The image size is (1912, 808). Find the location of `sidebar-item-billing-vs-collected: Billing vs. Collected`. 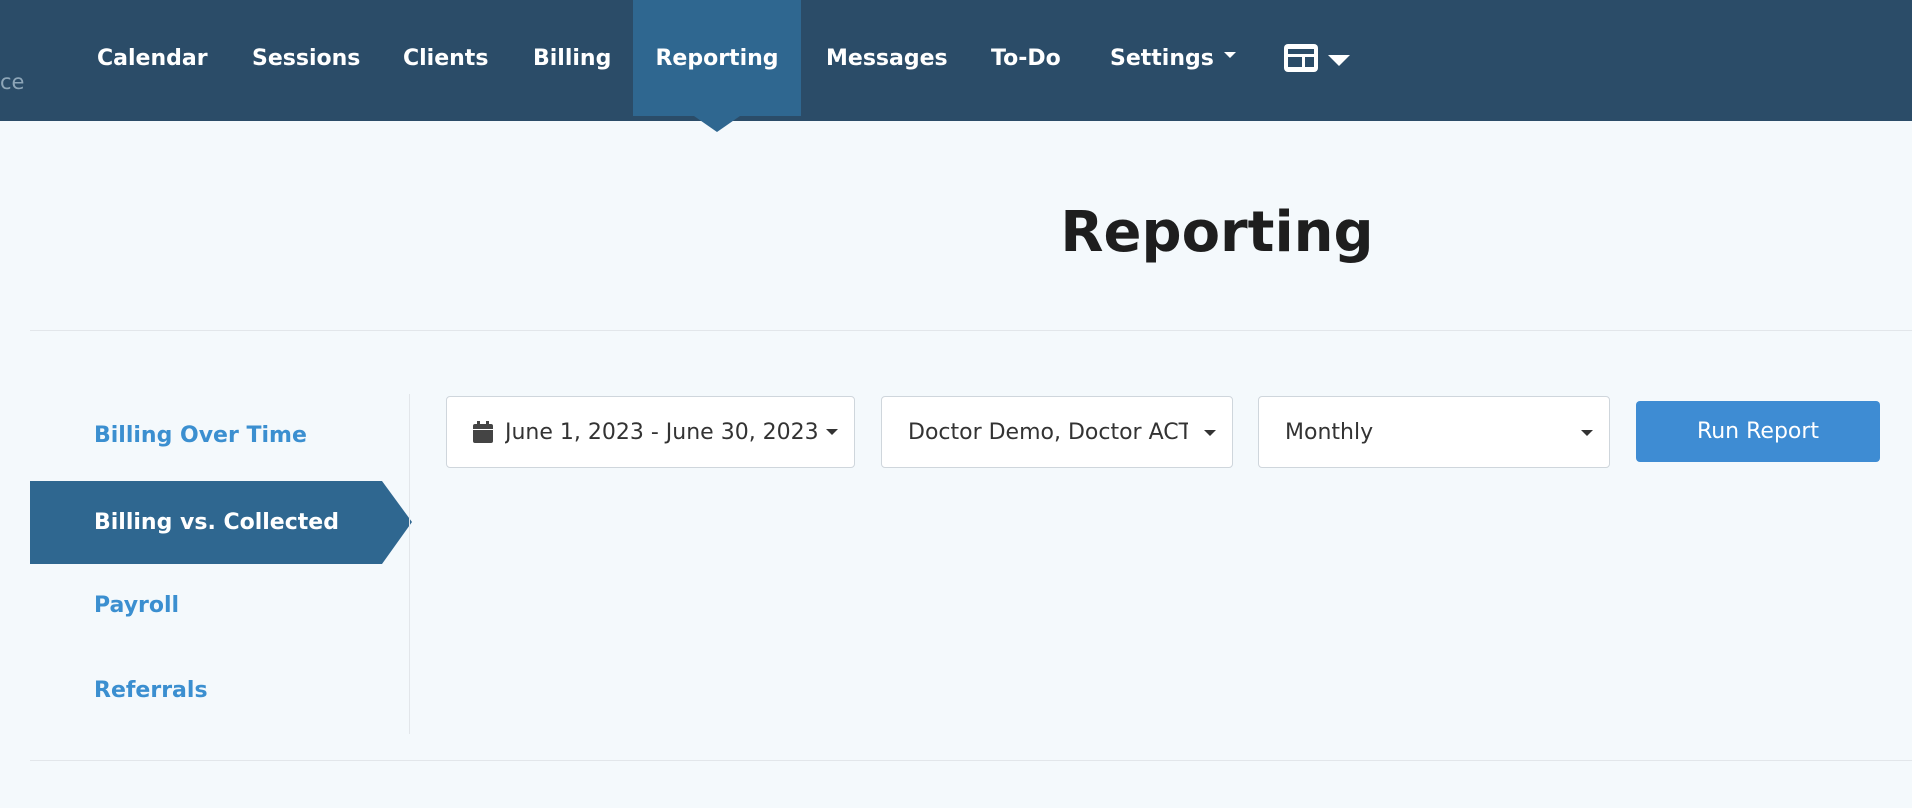

sidebar-item-billing-vs-collected: Billing vs. Collected is located at coordinates (221, 522).